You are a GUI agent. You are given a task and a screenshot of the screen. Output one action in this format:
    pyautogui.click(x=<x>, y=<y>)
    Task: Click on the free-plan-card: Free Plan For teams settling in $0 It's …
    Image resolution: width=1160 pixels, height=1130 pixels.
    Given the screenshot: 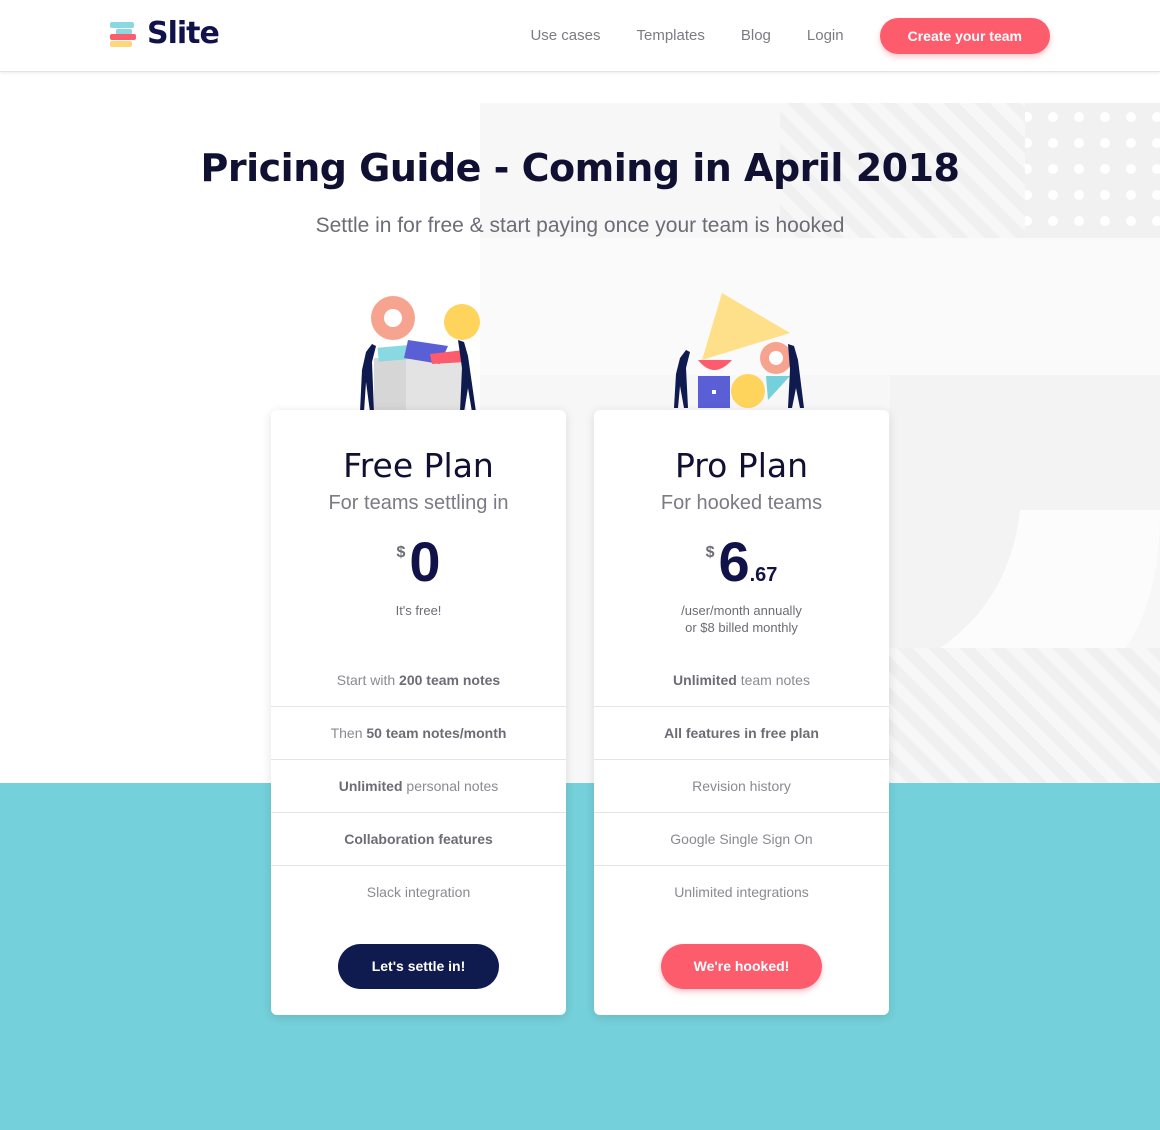 What is the action you would take?
    pyautogui.click(x=418, y=712)
    